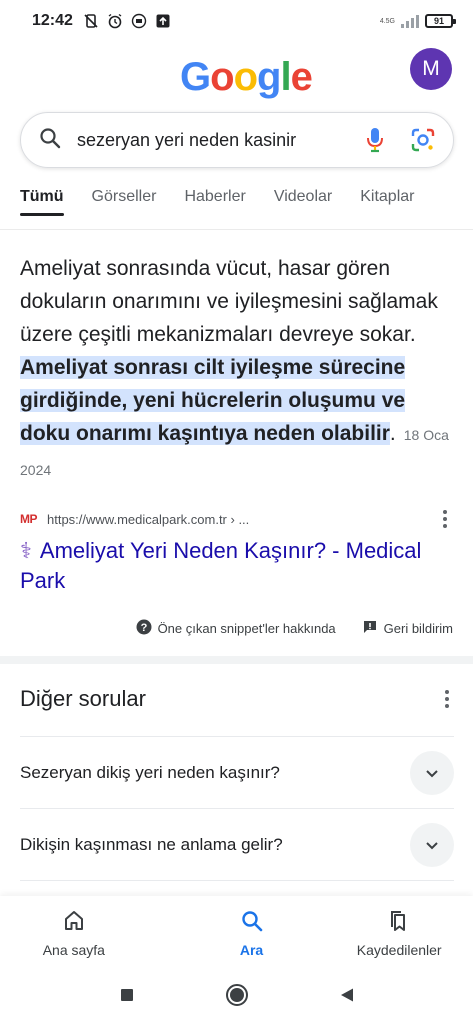  Describe the element at coordinates (418, 628) in the screenshot. I see `feedback-label: Geri bildirim` at that location.